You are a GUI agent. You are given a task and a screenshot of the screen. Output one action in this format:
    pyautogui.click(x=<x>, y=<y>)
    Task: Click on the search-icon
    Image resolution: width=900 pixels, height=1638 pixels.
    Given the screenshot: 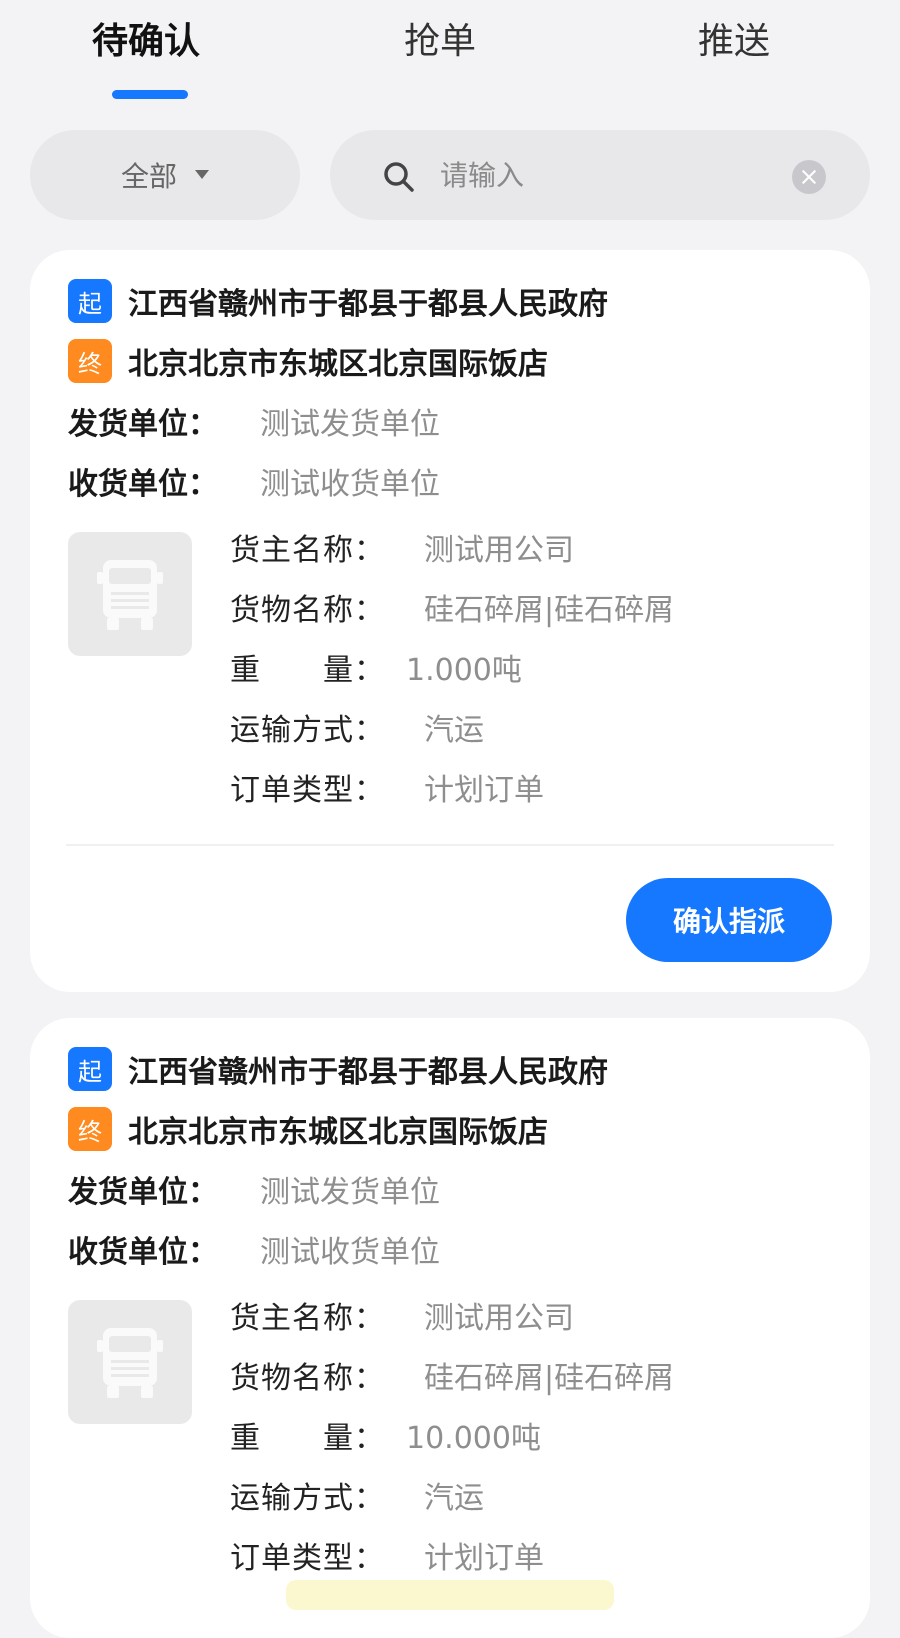 What is the action you would take?
    pyautogui.click(x=399, y=177)
    